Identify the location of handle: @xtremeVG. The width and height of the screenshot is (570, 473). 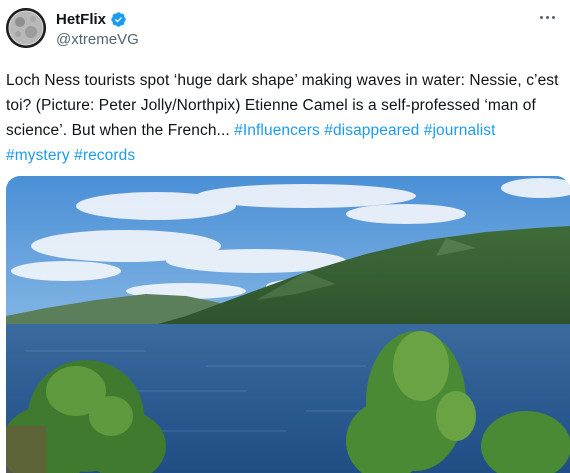
(97, 39).